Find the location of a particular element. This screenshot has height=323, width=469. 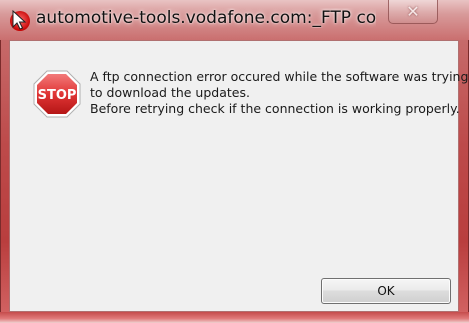

close-icon: ✕ is located at coordinates (413, 11).